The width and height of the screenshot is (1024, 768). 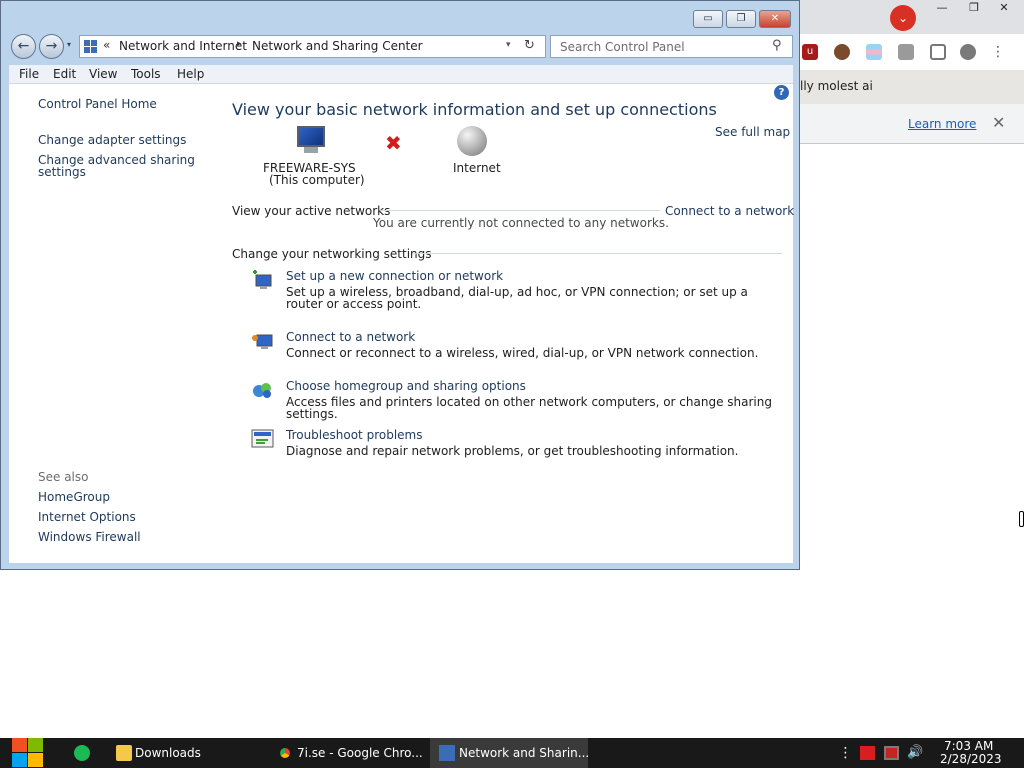 I want to click on computer-subtitle-label: (This computer), so click(x=317, y=180).